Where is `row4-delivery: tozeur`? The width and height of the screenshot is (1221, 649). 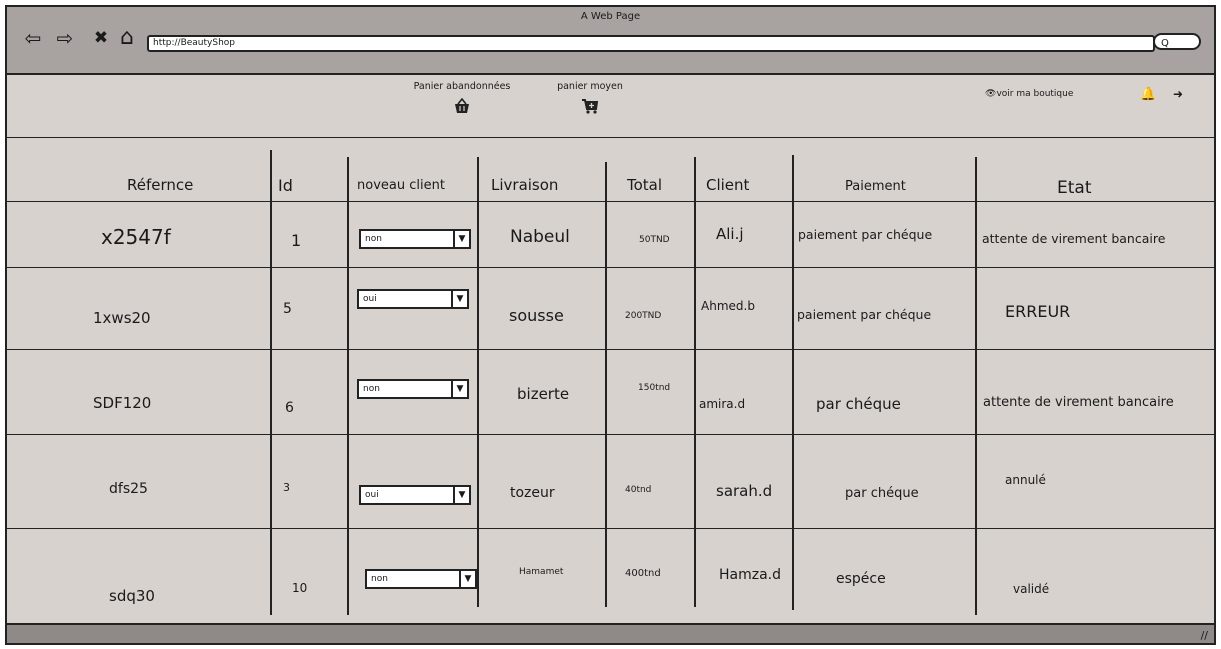 row4-delivery: tozeur is located at coordinates (532, 493).